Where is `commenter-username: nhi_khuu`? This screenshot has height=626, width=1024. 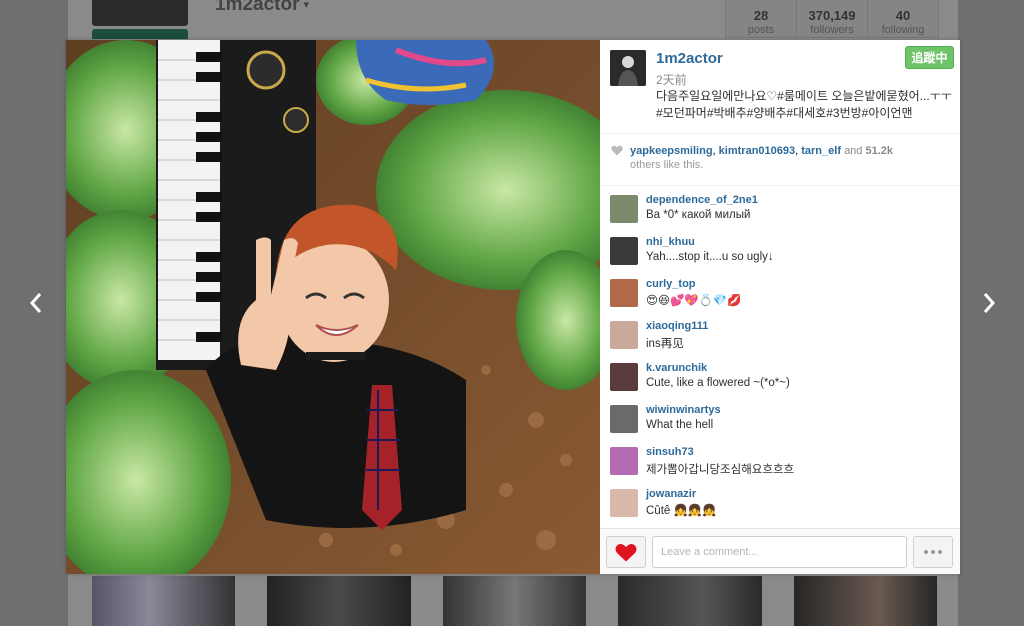
commenter-username: nhi_khuu is located at coordinates (670, 242).